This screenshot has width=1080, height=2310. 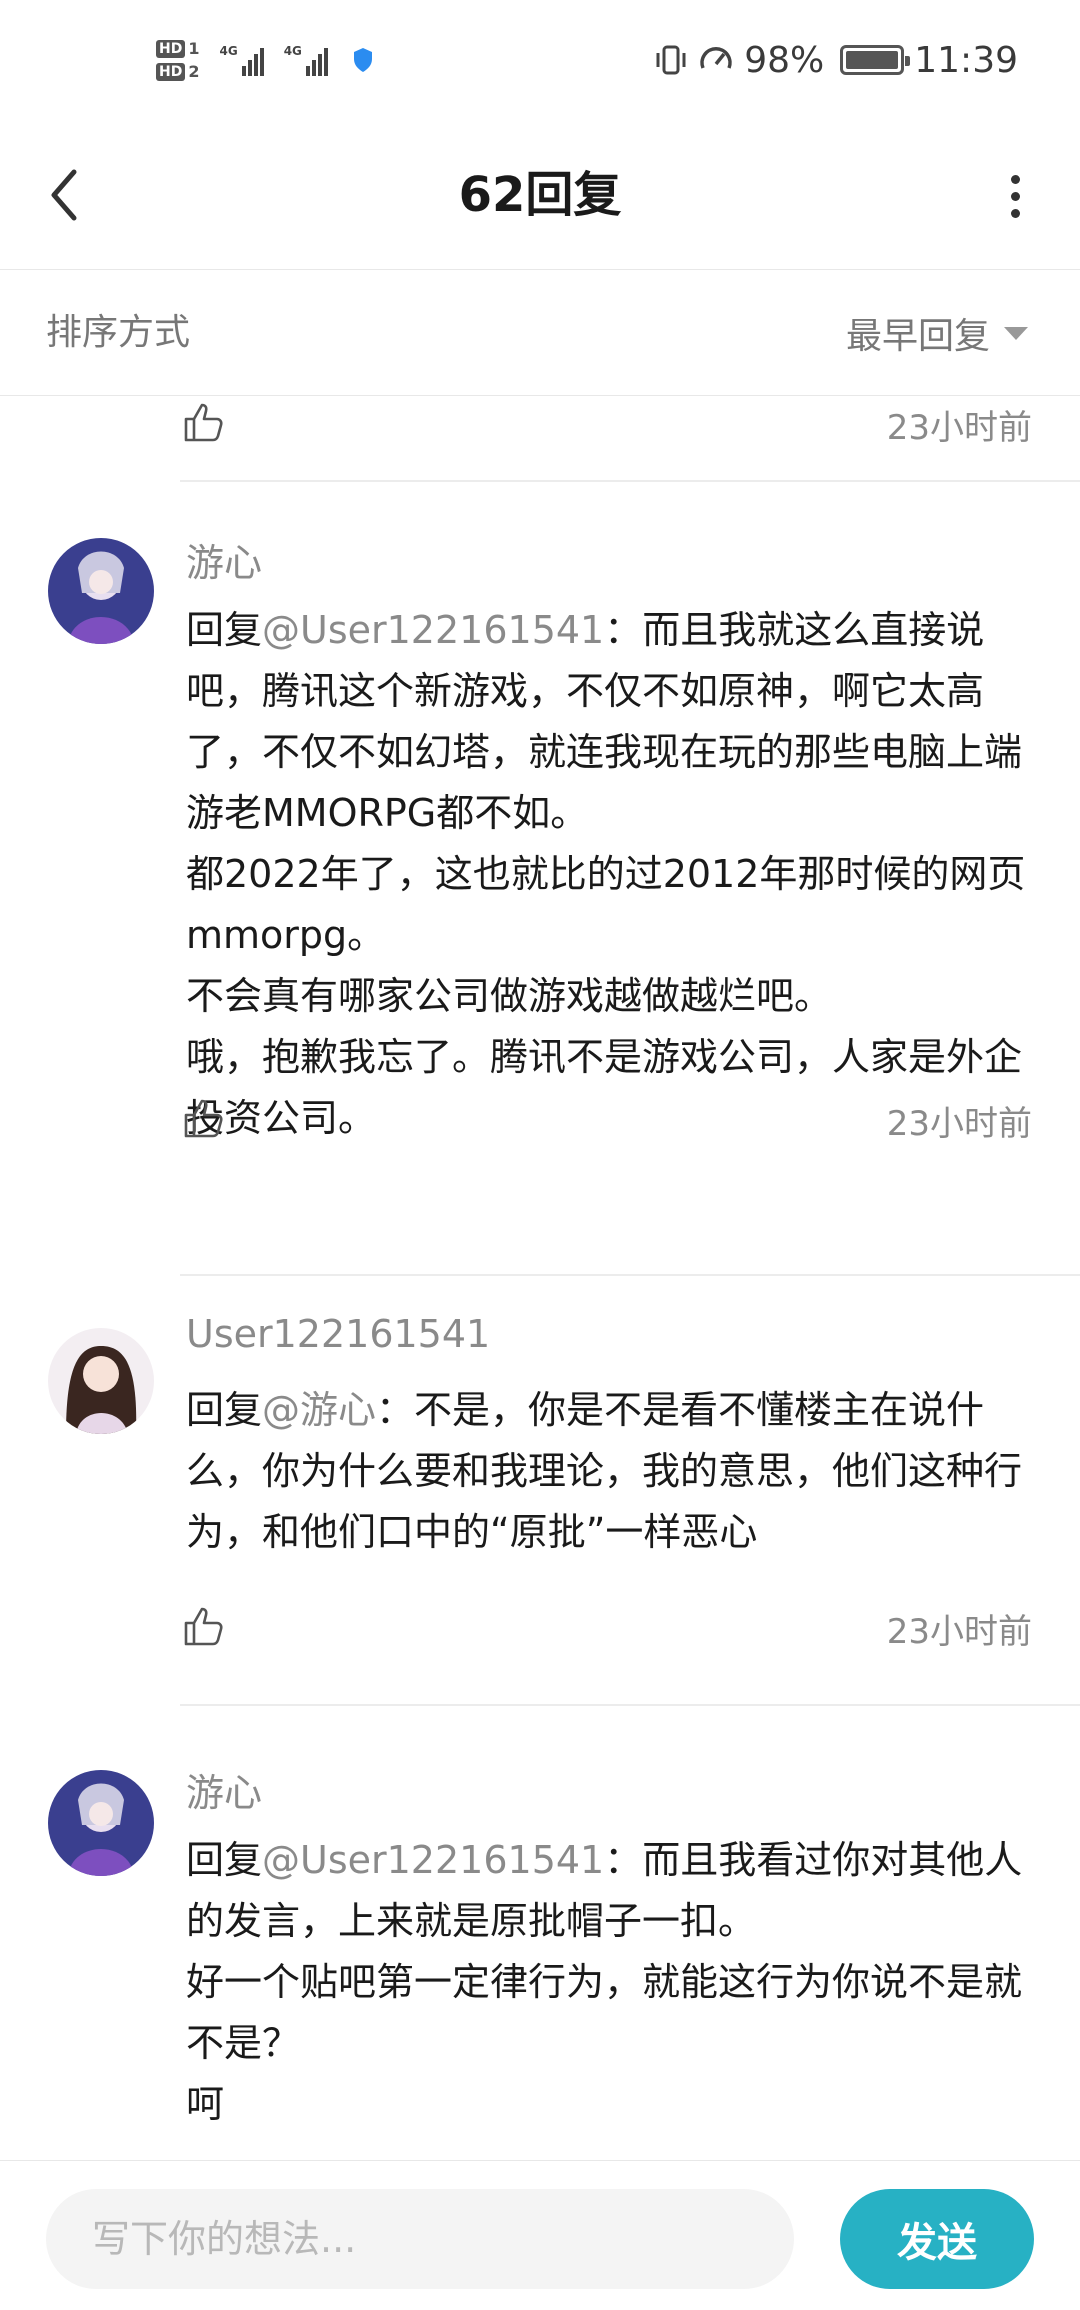 I want to click on more-options-icon, so click(x=1015, y=196).